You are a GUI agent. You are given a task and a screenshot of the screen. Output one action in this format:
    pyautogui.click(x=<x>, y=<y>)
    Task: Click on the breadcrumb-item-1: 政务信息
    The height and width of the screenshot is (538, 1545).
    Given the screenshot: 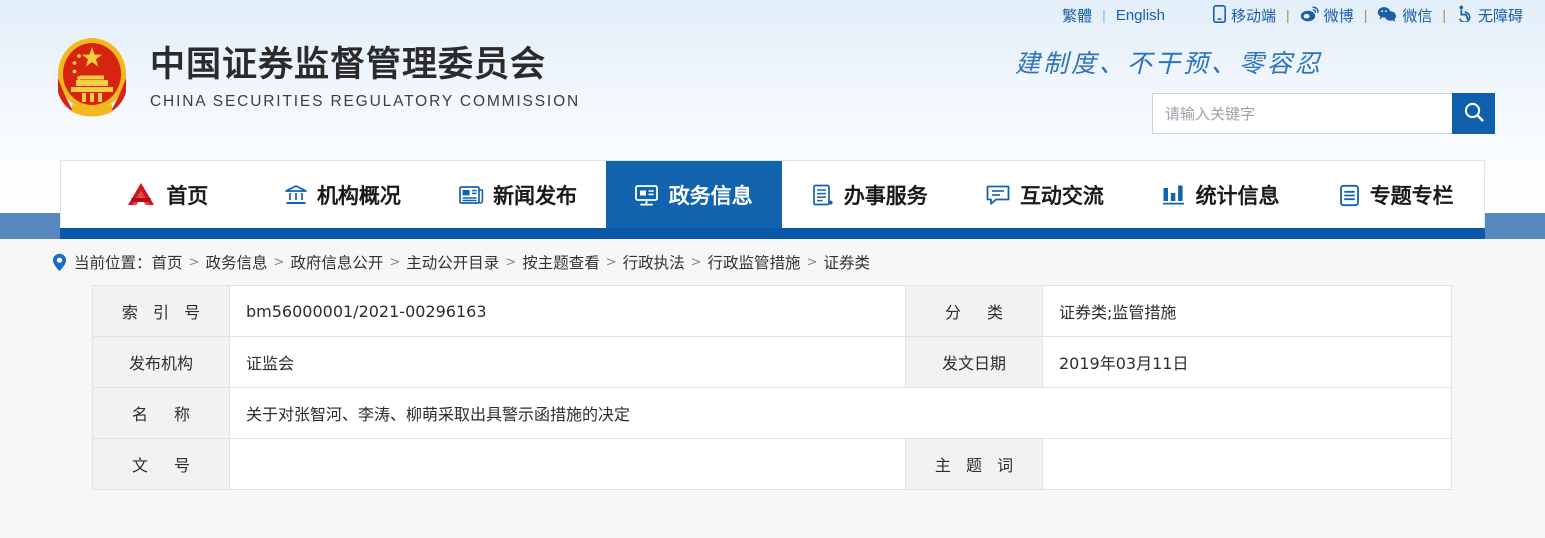 What is the action you would take?
    pyautogui.click(x=236, y=262)
    